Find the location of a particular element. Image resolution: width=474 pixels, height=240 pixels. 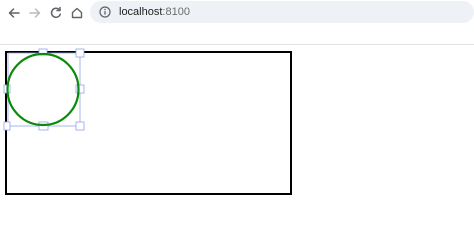

home-icon is located at coordinates (77, 13).